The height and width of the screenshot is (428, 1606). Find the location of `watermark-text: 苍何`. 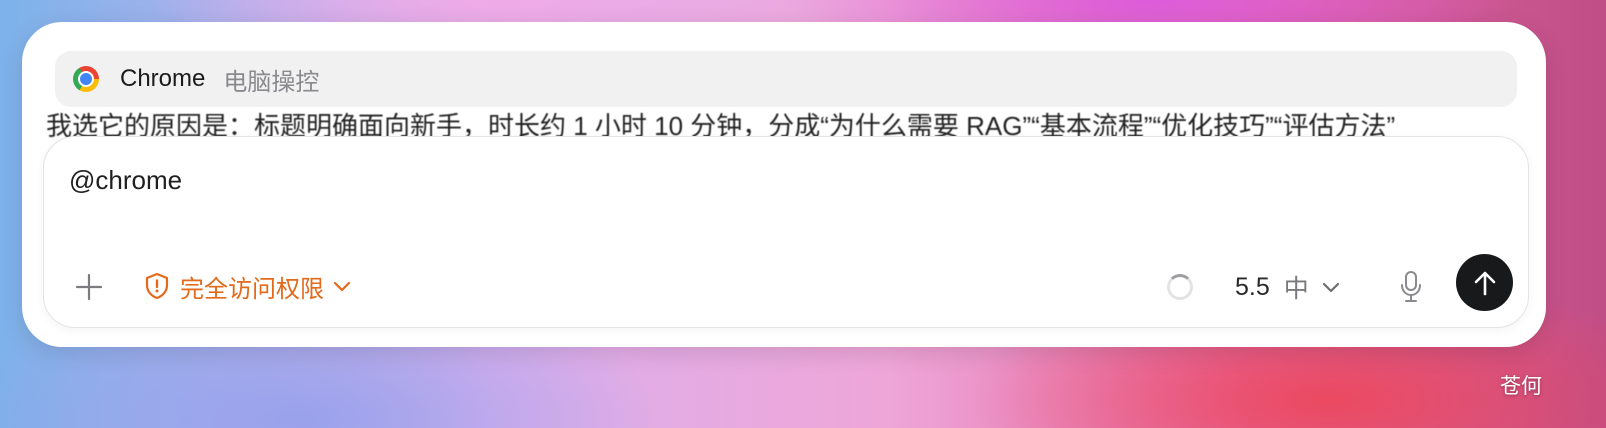

watermark-text: 苍何 is located at coordinates (1521, 386).